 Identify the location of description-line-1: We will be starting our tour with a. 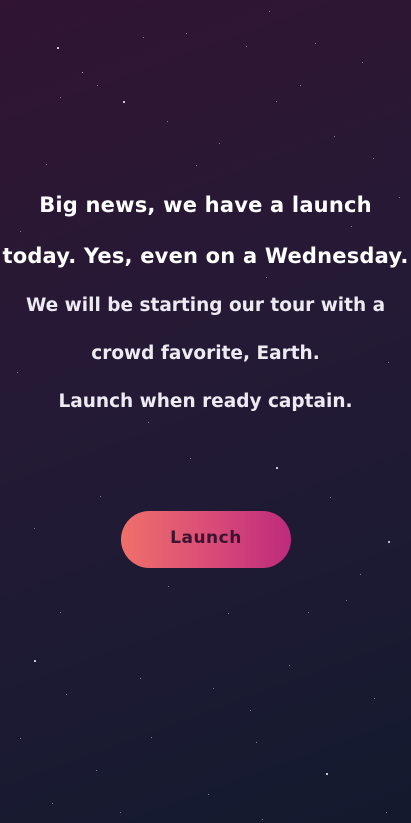
(205, 305).